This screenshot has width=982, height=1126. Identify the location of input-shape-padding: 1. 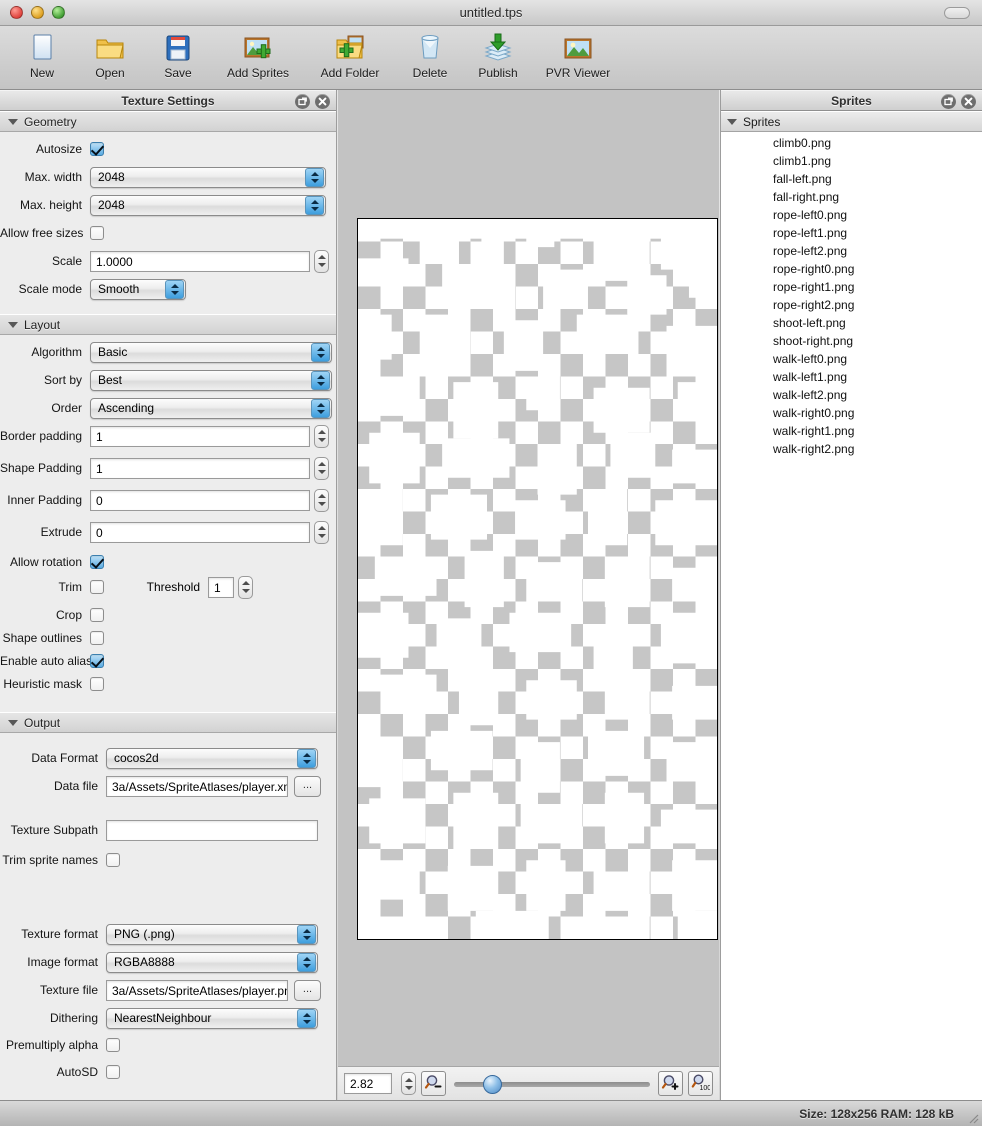
(200, 468).